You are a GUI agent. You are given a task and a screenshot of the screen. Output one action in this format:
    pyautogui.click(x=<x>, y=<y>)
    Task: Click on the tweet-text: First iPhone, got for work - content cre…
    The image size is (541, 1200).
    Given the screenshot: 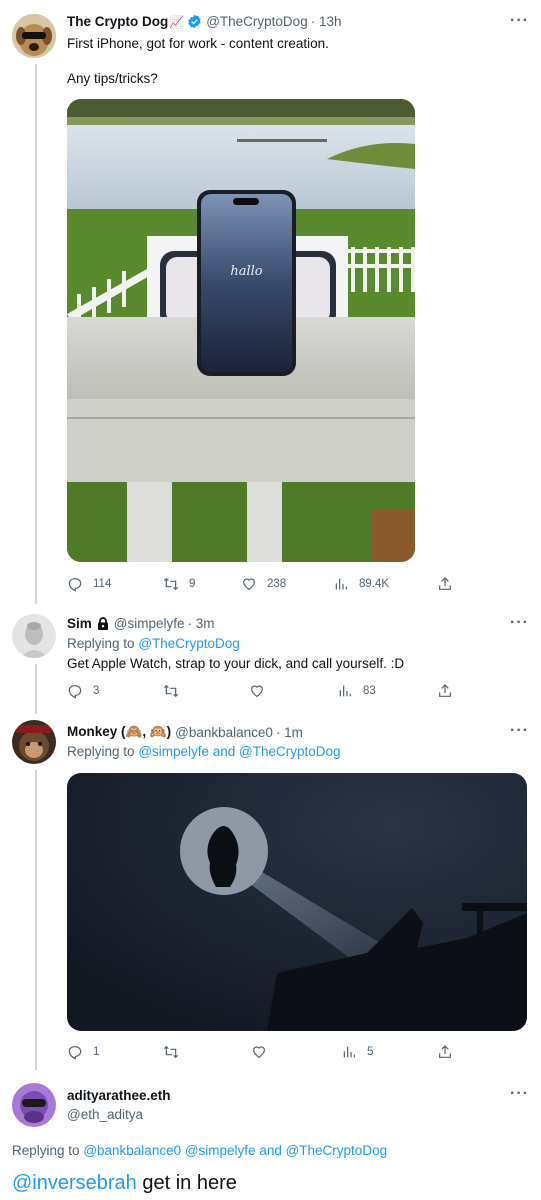 What is the action you would take?
    pyautogui.click(x=198, y=43)
    